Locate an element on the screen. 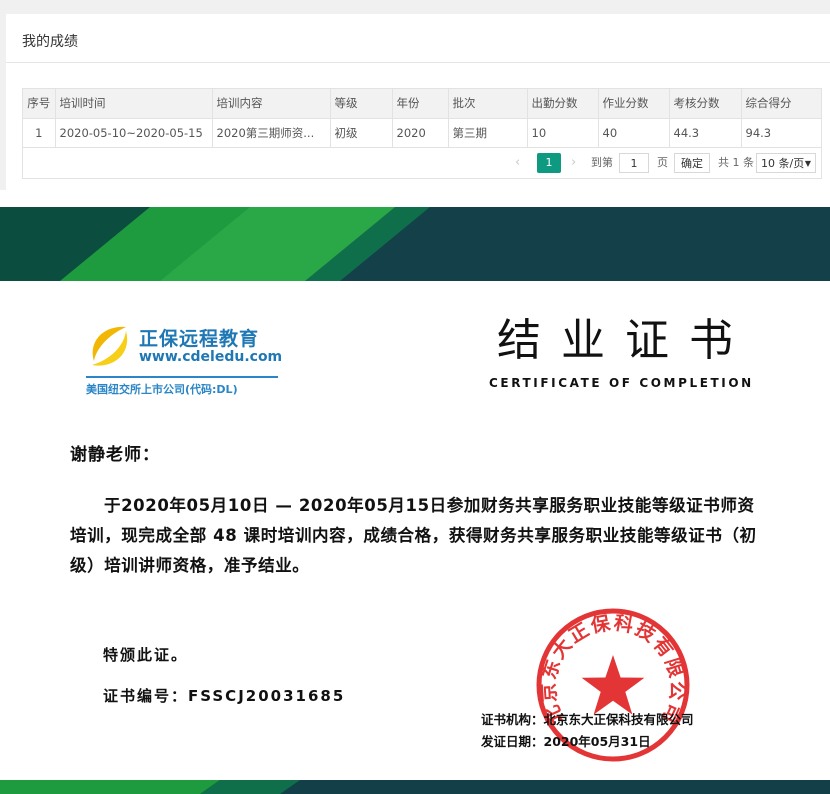 The image size is (830, 794). total-count: 共 1 条 is located at coordinates (736, 162).